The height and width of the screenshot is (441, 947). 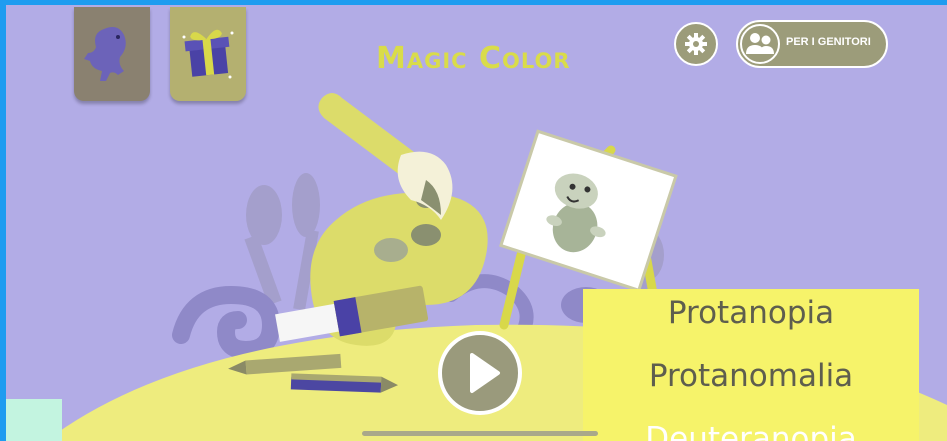 I want to click on parents-button: PER I GENITORI, so click(x=812, y=44).